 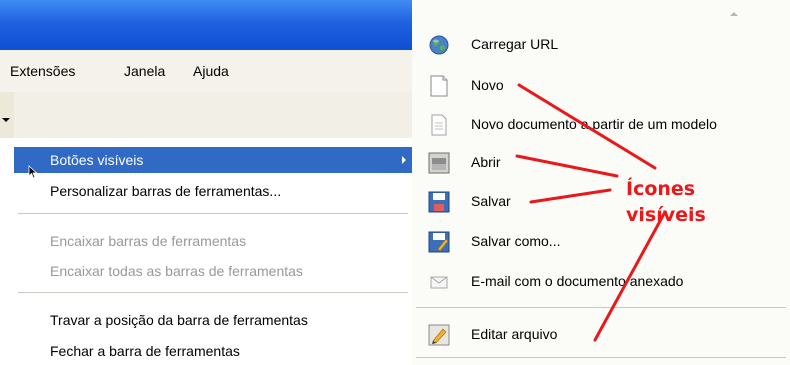 What do you see at coordinates (439, 282) in the screenshot?
I see `email-icon` at bounding box center [439, 282].